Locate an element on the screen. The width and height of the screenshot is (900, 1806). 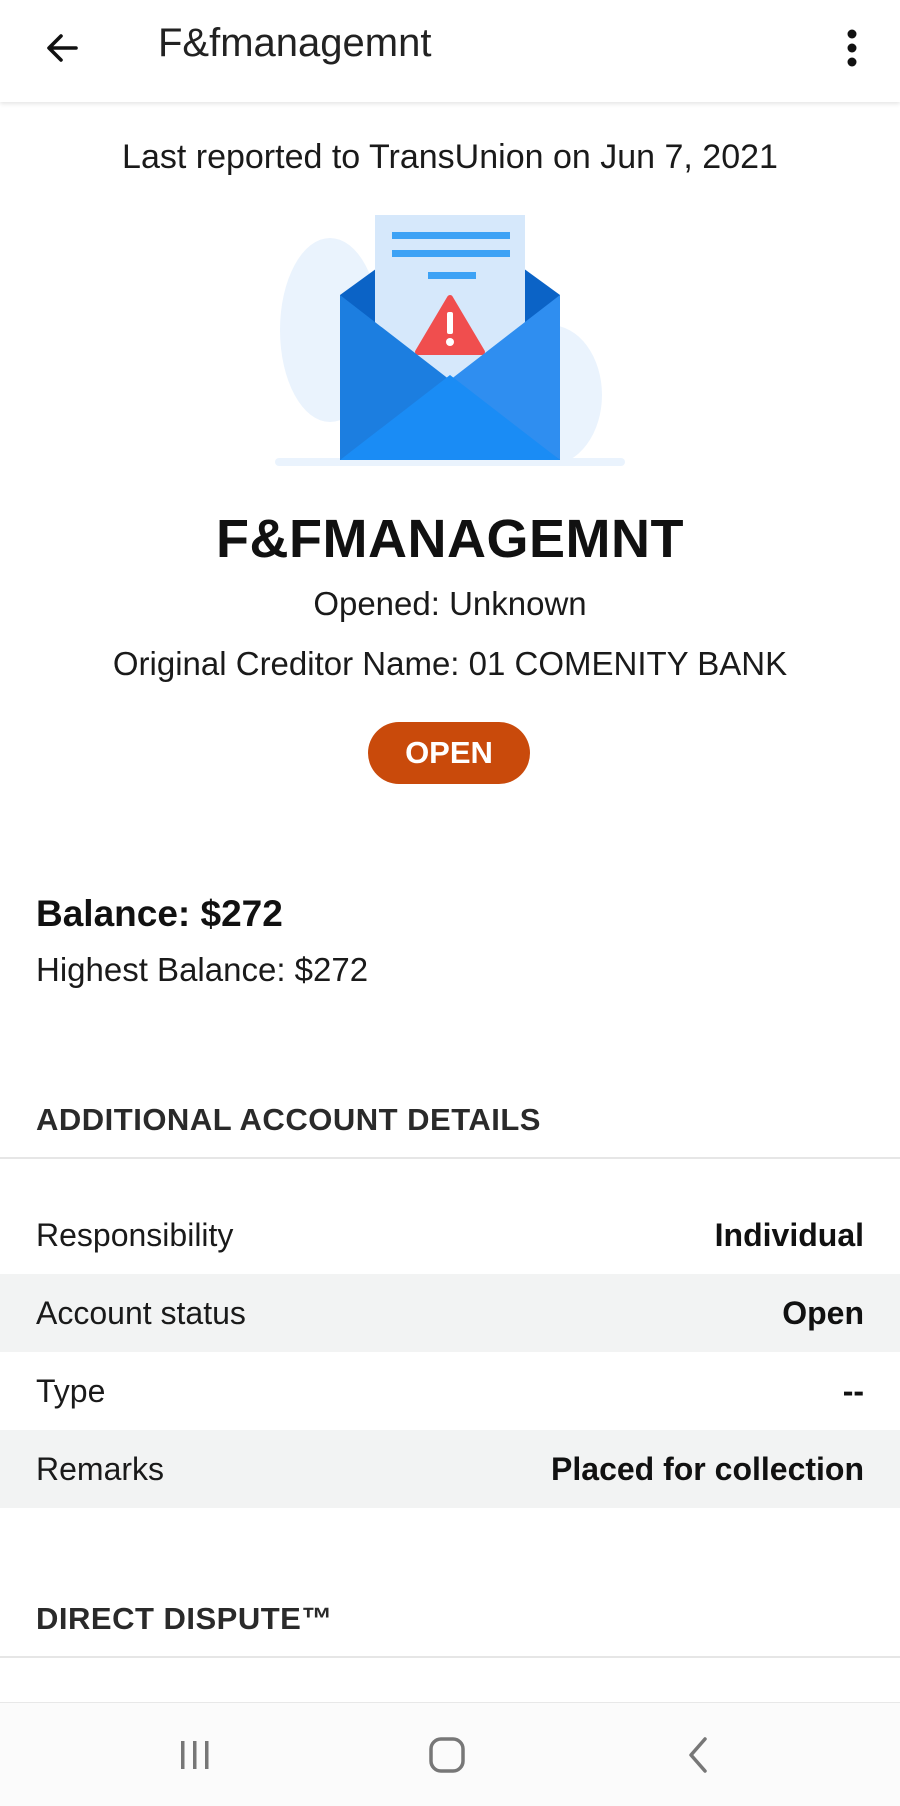
system-back-button is located at coordinates (698, 1755).